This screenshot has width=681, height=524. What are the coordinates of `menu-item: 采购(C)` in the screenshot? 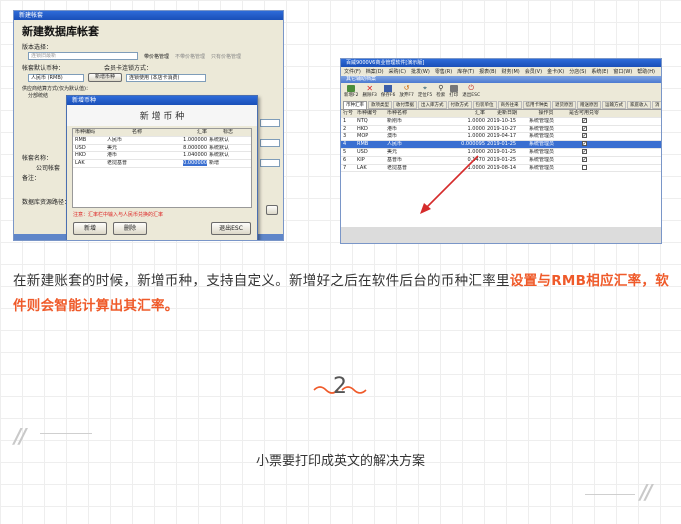 It's located at (397, 71).